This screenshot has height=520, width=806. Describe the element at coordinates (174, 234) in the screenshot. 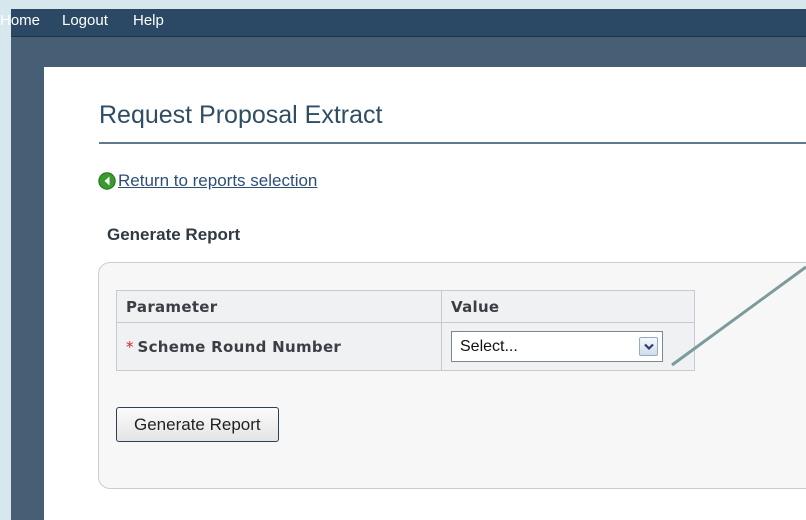

I see `section-heading: Generate Report` at that location.